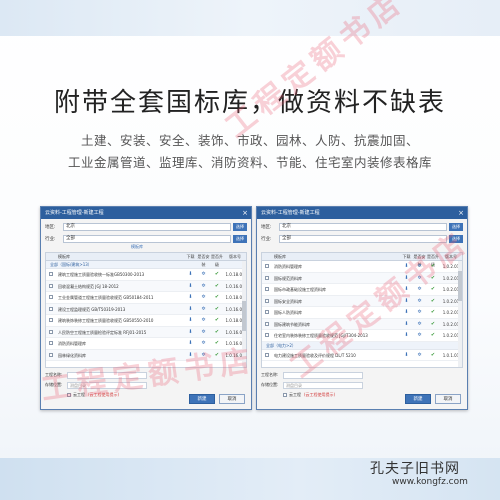 The width and height of the screenshot is (500, 500). What do you see at coordinates (146, 355) in the screenshot?
I see `table-row: 园林绿化资料库 ⬇ ✲ ✔ 1.0.16.01` at bounding box center [146, 355].